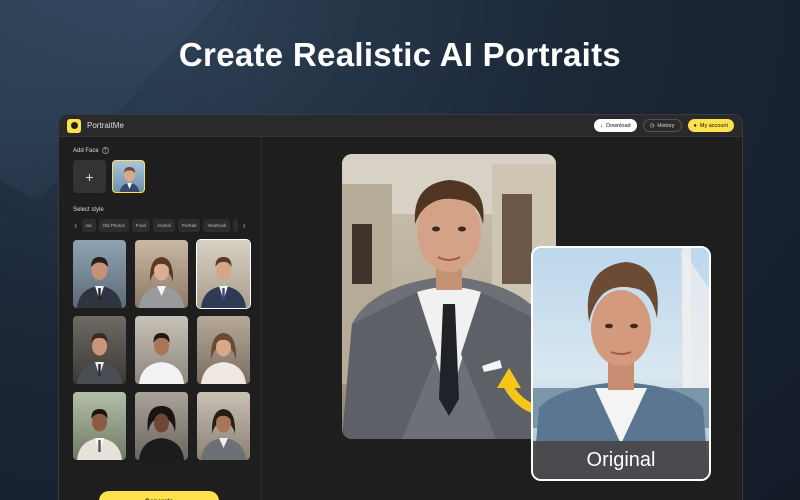 This screenshot has width=800, height=500. What do you see at coordinates (88, 225) in the screenshot?
I see `style-tab: nal` at bounding box center [88, 225].